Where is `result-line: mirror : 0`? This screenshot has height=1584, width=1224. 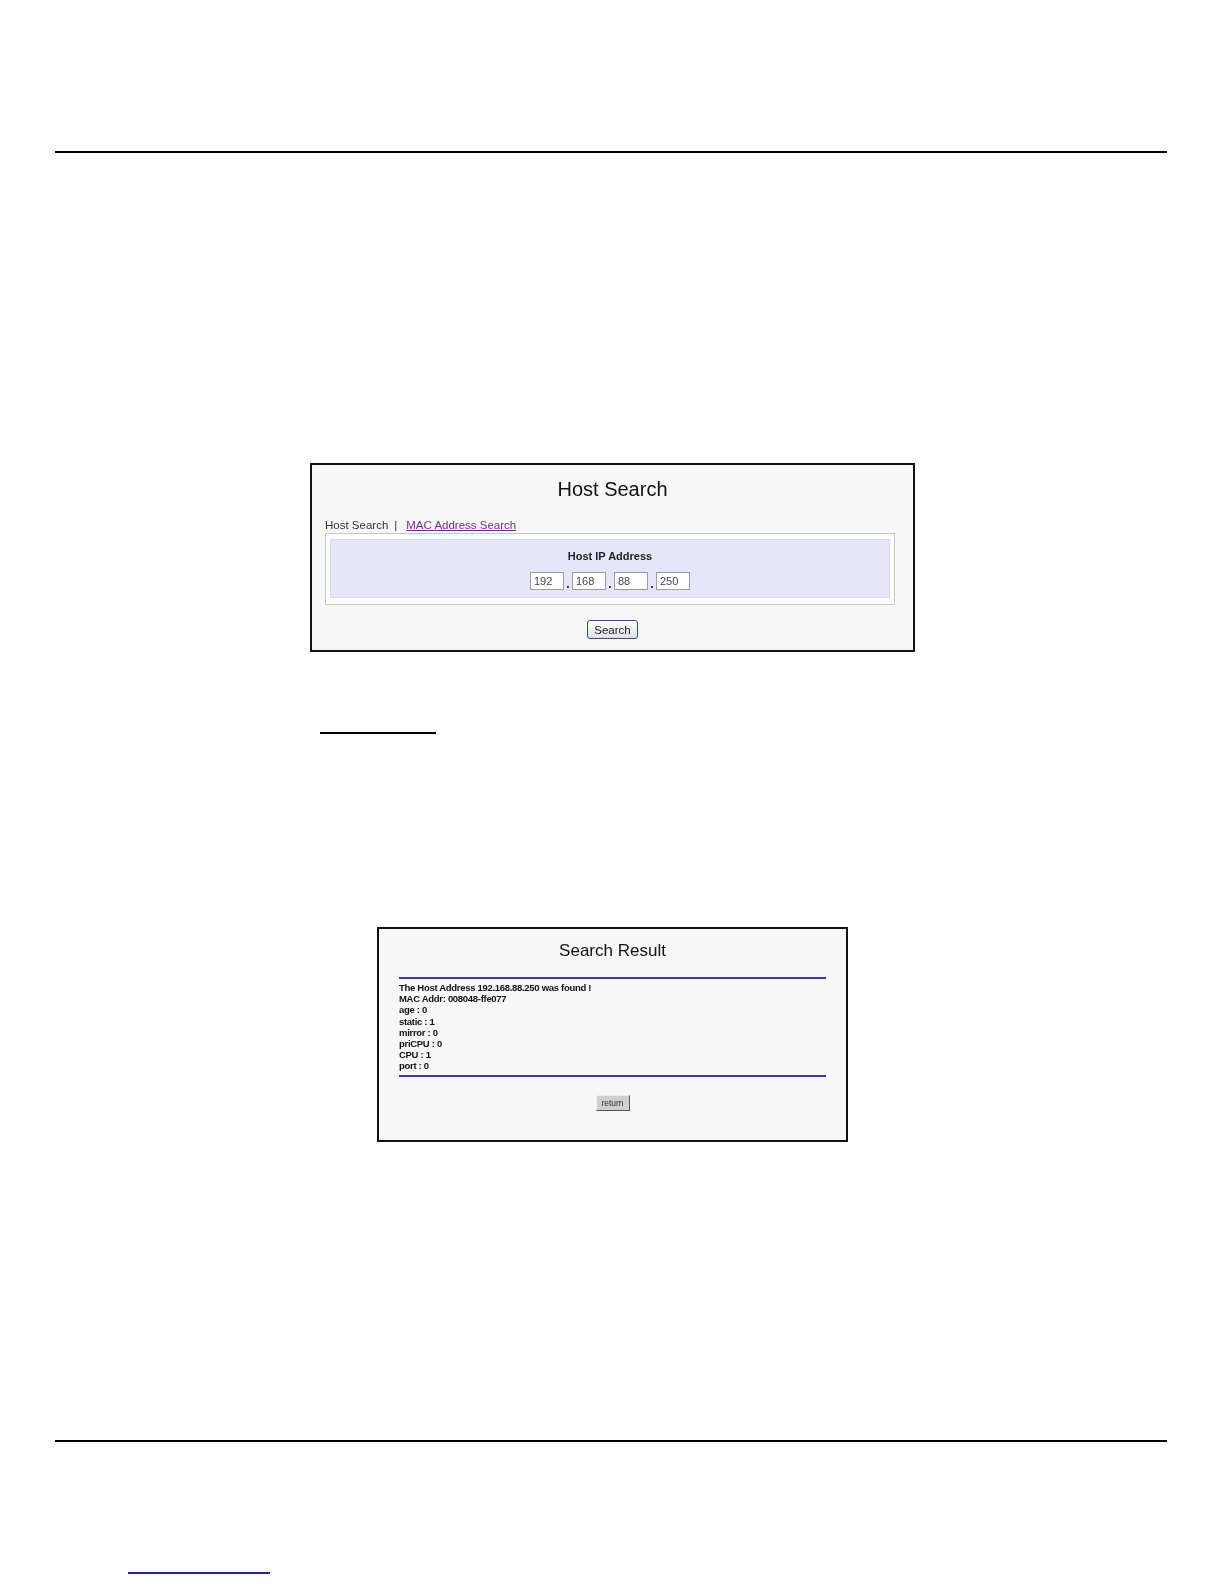
result-line: mirror : 0 is located at coordinates (419, 1032).